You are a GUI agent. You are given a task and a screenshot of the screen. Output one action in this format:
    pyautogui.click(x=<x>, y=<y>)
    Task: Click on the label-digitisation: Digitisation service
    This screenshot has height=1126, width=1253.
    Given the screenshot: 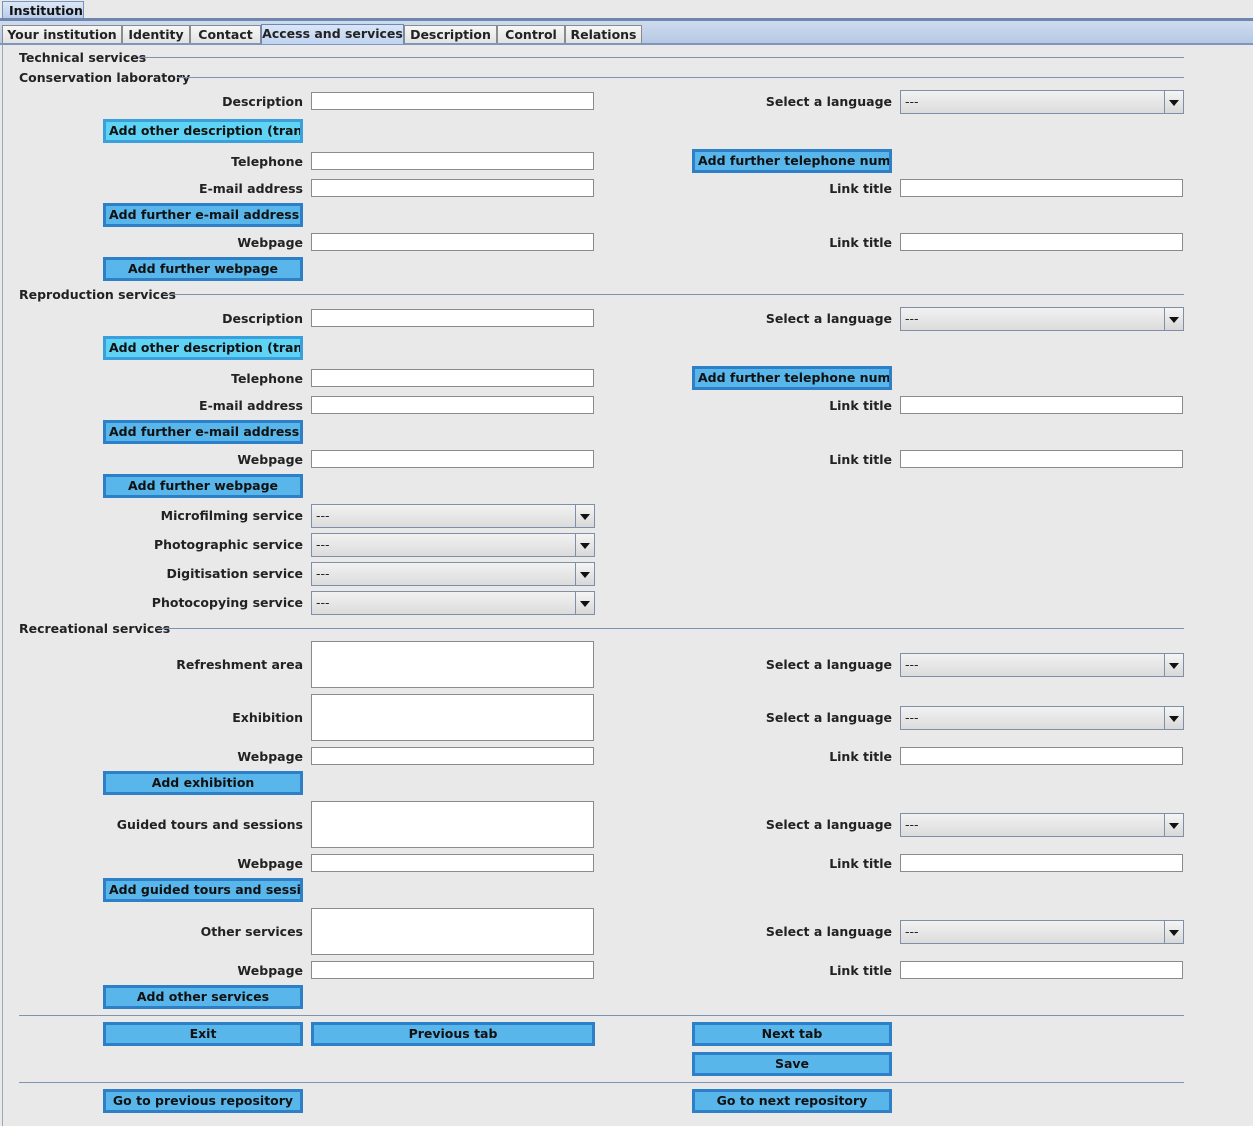 What is the action you would take?
    pyautogui.click(x=234, y=573)
    